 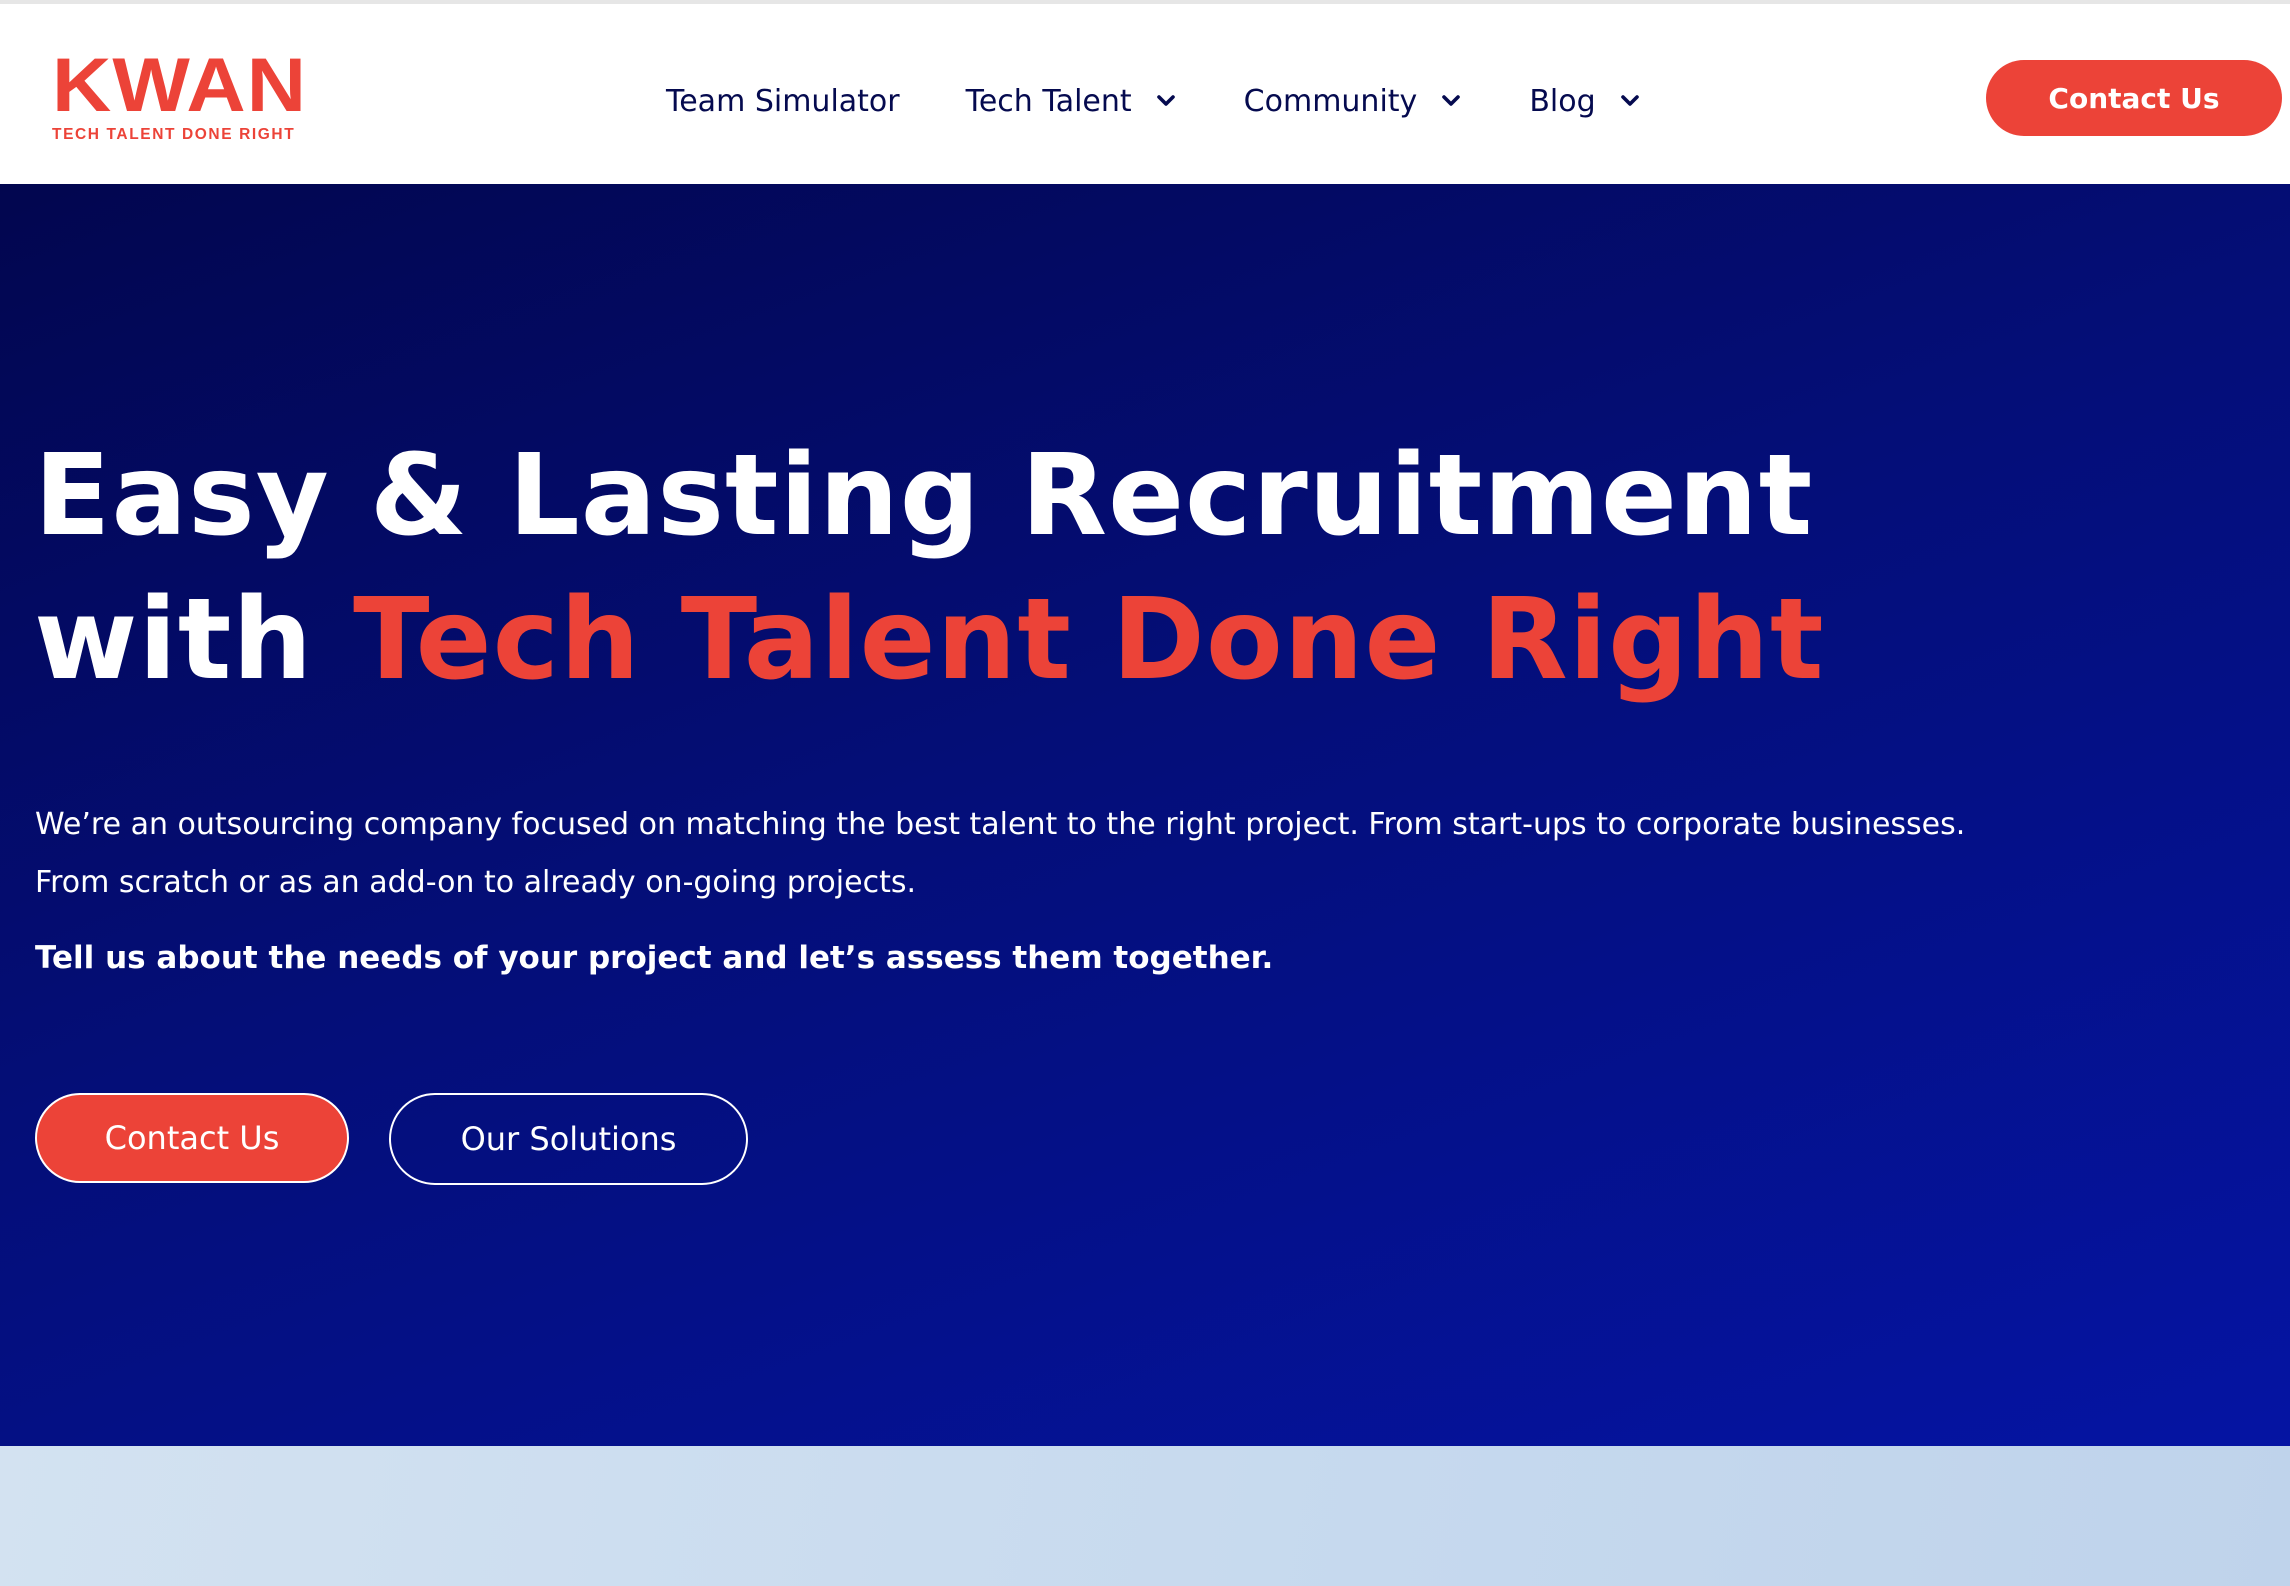 I want to click on hero-title-line2: with Tech Talent Done Right, so click(x=1034, y=640).